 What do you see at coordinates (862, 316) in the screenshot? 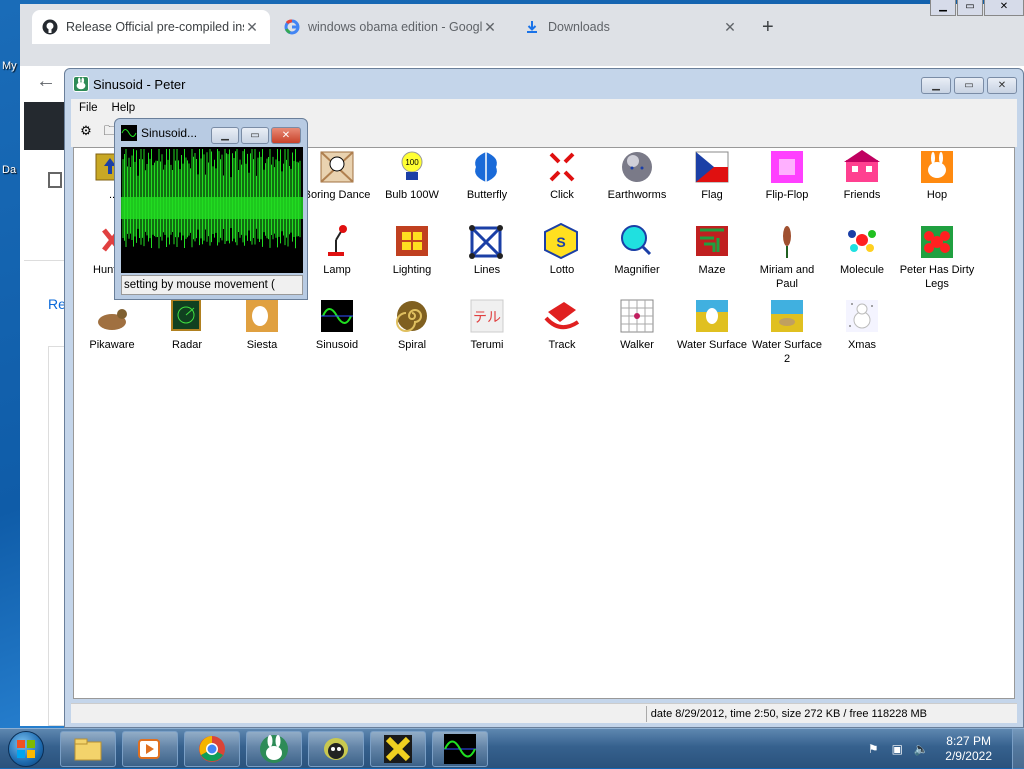
I see `xmas-icon` at bounding box center [862, 316].